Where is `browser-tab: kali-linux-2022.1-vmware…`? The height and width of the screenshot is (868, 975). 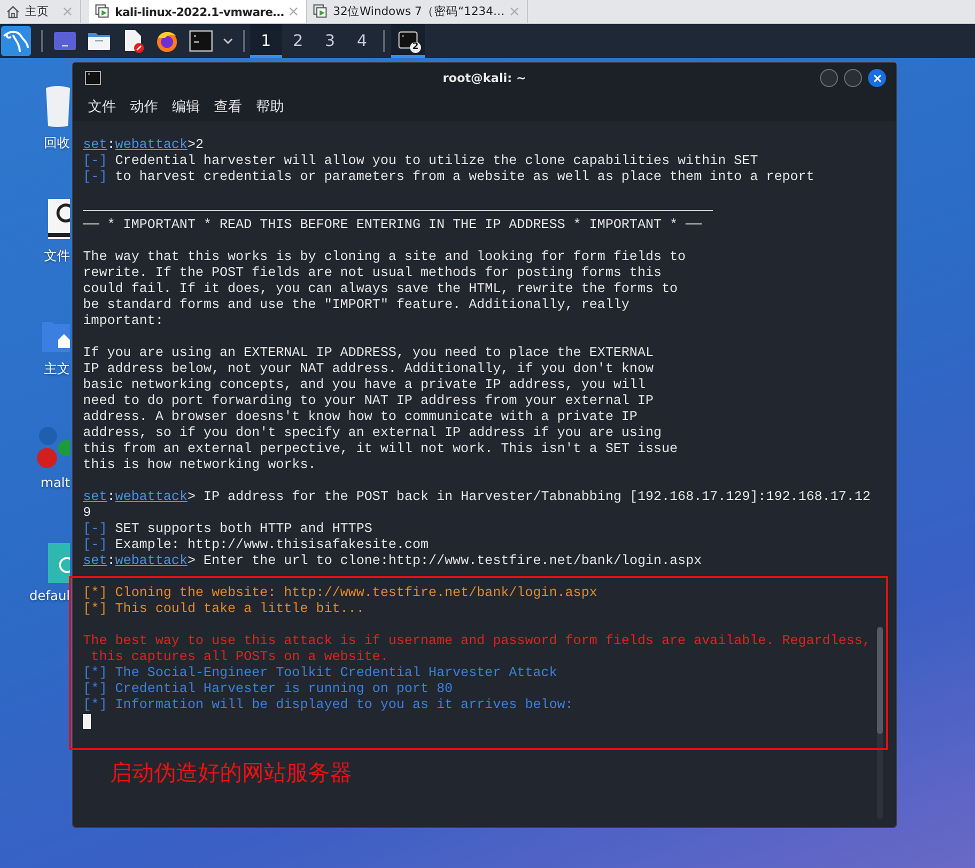 browser-tab: kali-linux-2022.1-vmware… is located at coordinates (198, 11).